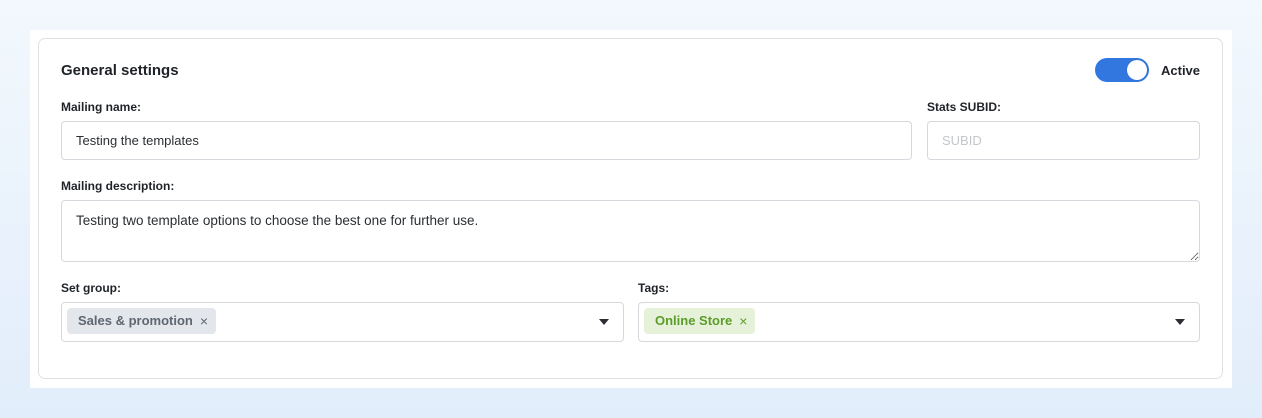 The width and height of the screenshot is (1262, 418). Describe the element at coordinates (1137, 70) in the screenshot. I see `toggle-knob` at that location.